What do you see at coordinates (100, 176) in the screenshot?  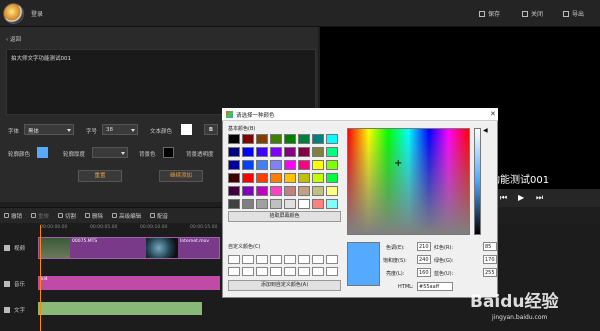 I see `reset-button: 重置` at bounding box center [100, 176].